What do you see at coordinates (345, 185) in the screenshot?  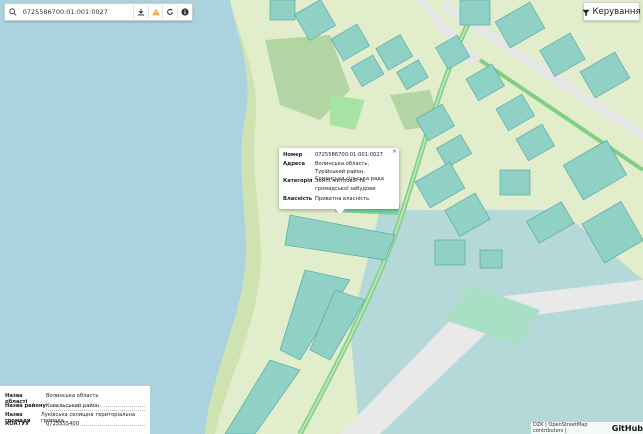 I see `popup-row-value: Землі житлової та громадської забудови` at bounding box center [345, 185].